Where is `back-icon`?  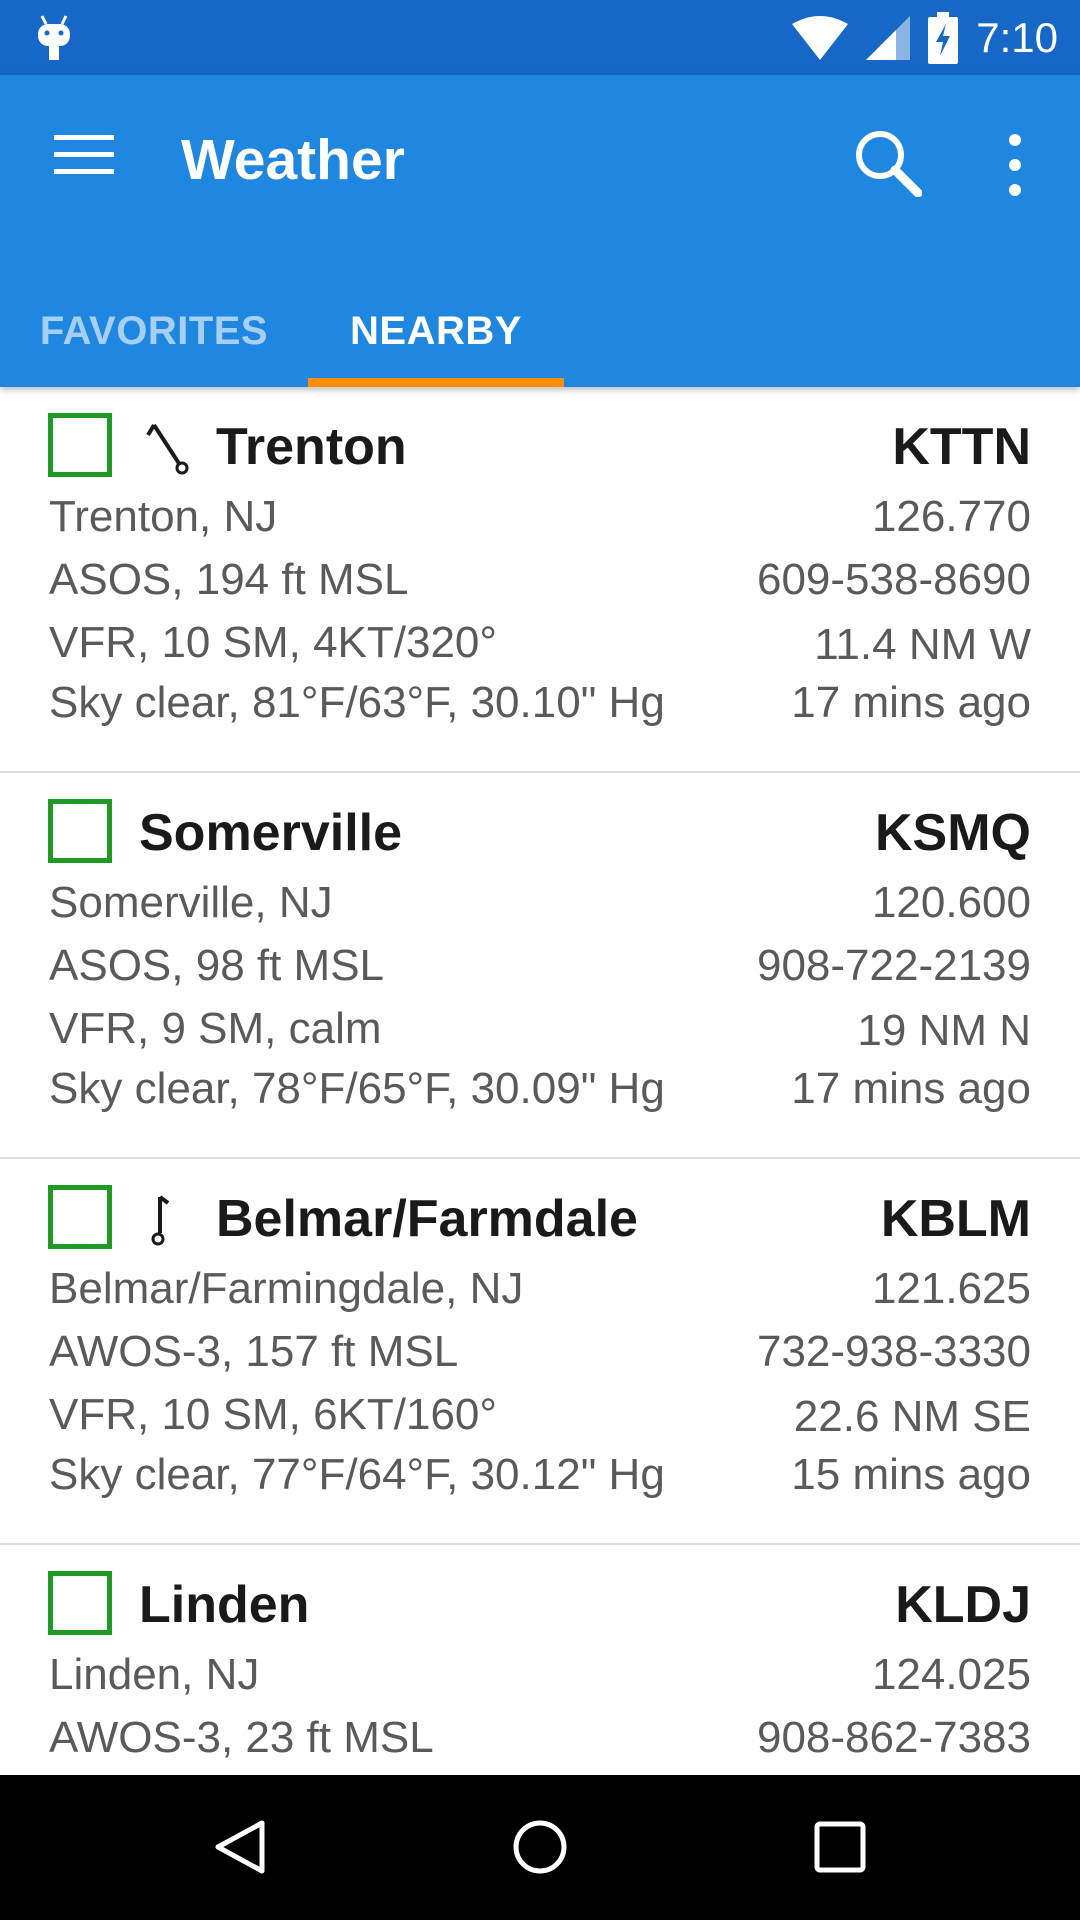 back-icon is located at coordinates (240, 1847).